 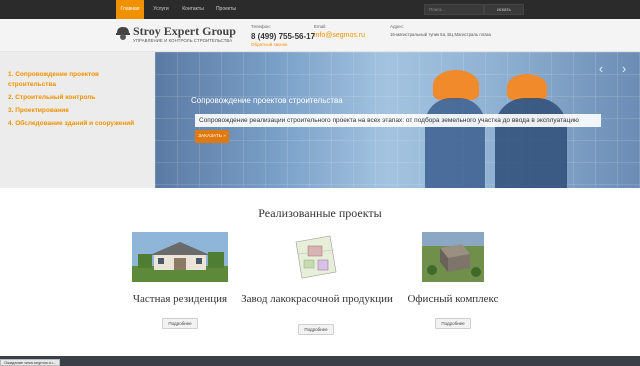 I want to click on email-link: info@segmos.ru, so click(x=339, y=35).